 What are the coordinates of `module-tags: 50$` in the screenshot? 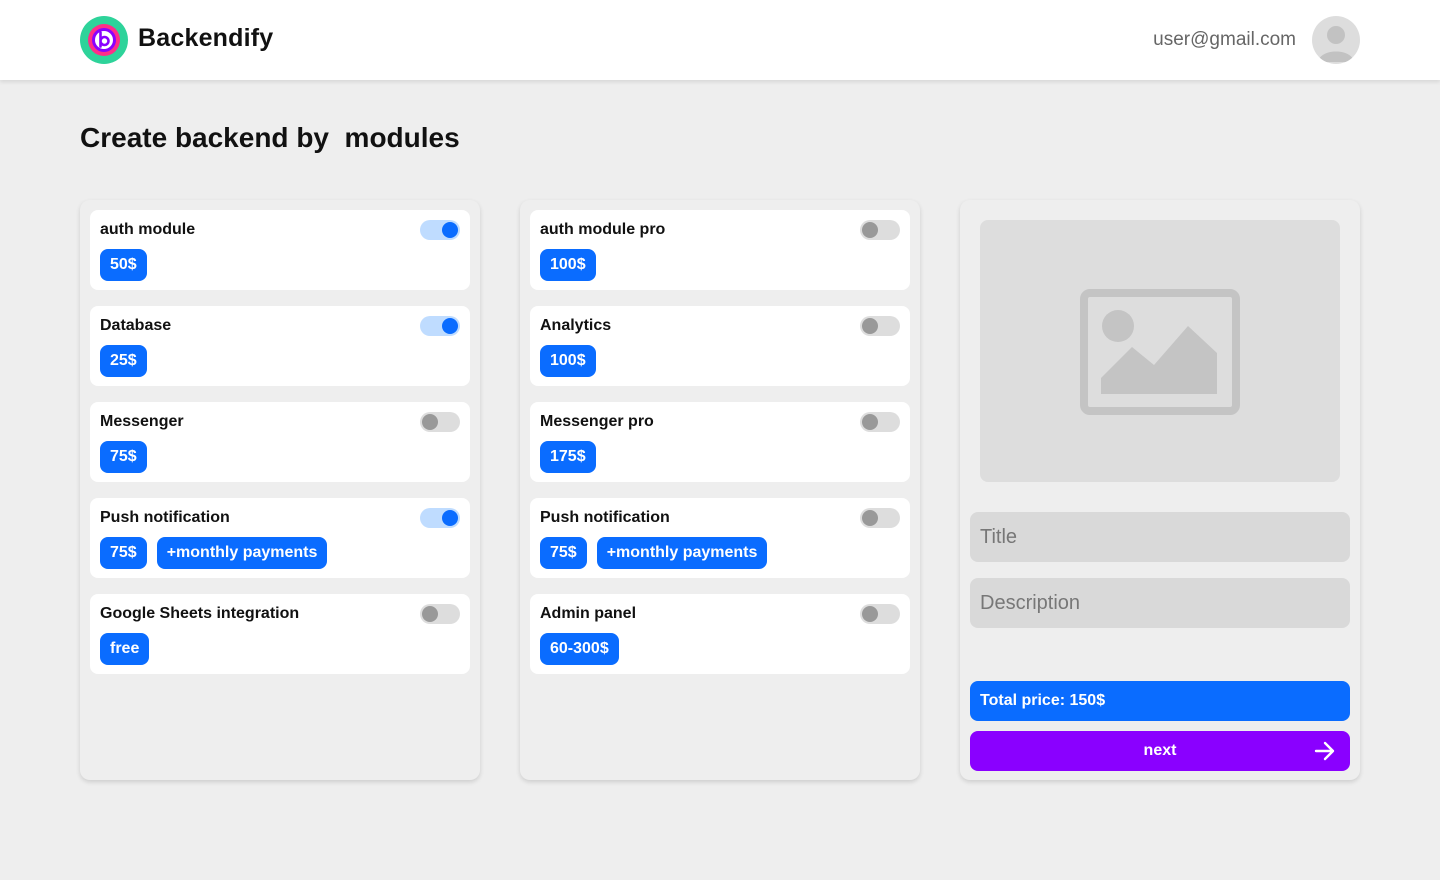 It's located at (123, 265).